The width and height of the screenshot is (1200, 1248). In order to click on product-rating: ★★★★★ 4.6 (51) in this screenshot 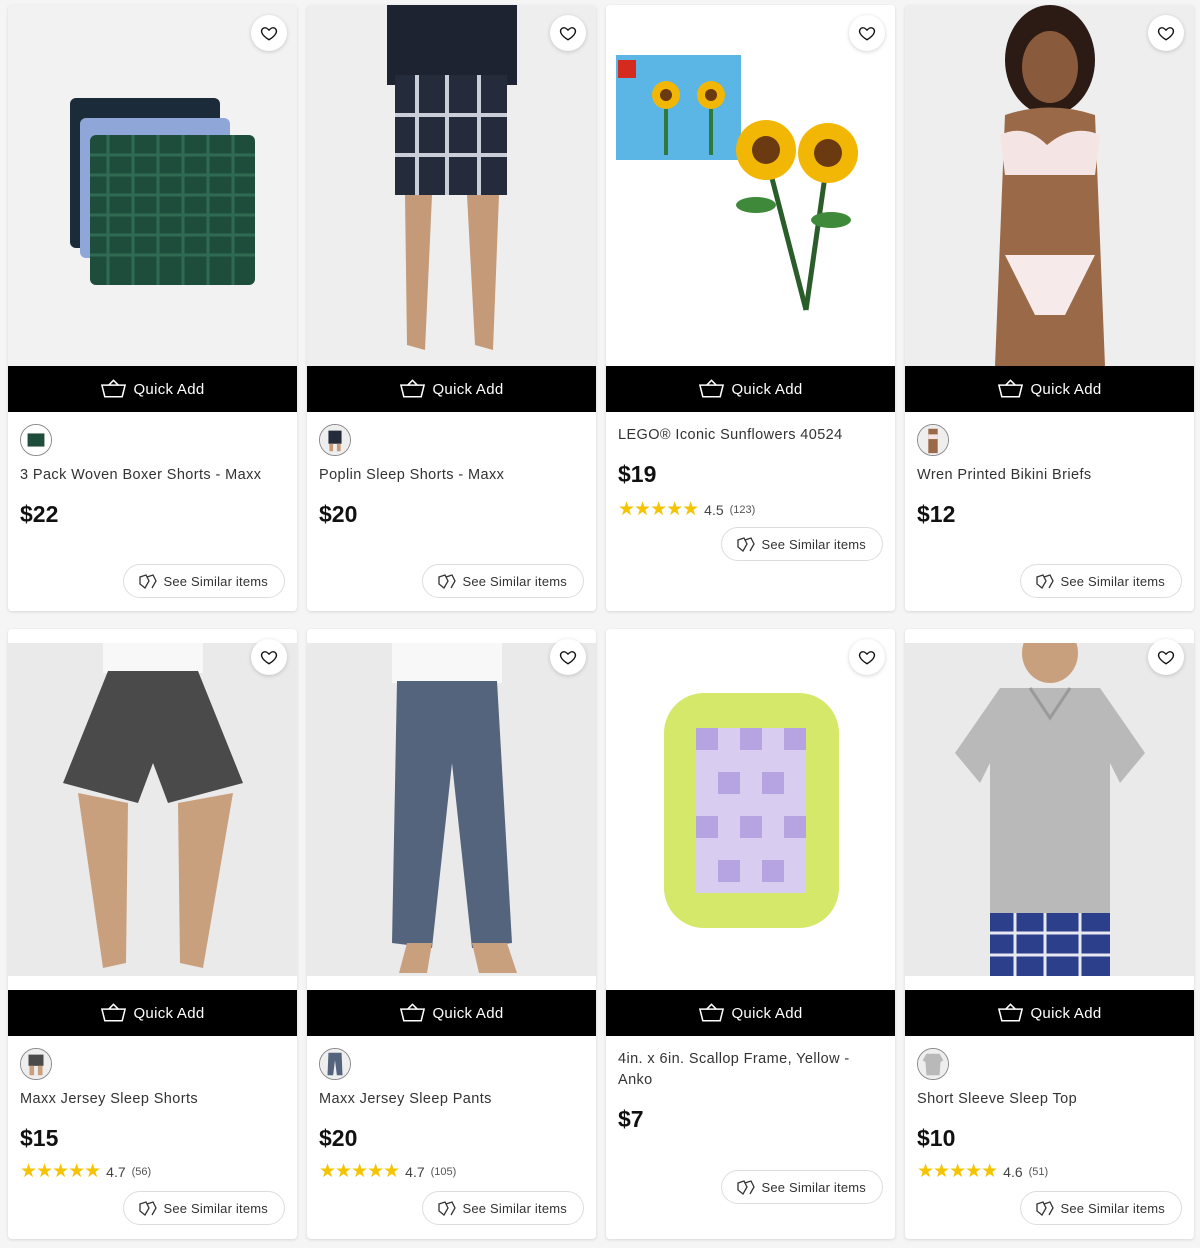, I will do `click(982, 1171)`.